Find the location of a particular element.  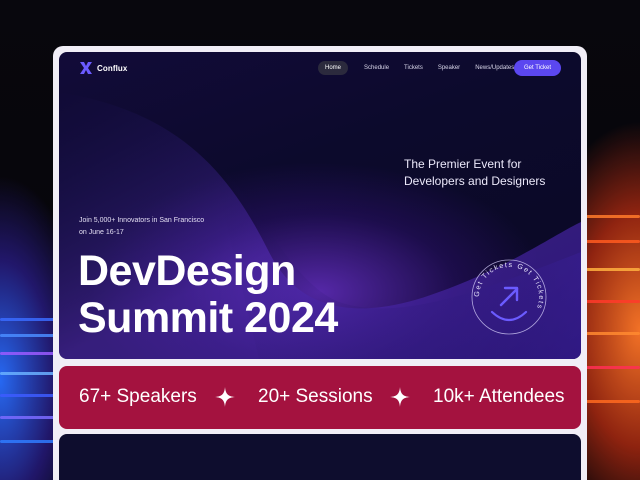

get-ticket-button: Get Ticket is located at coordinates (537, 68).